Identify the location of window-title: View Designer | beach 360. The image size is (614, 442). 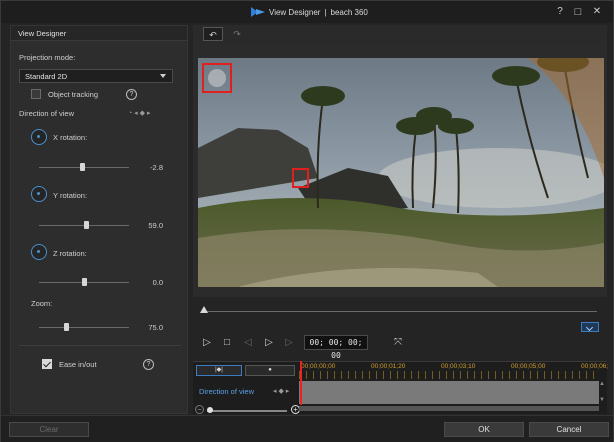
(309, 12).